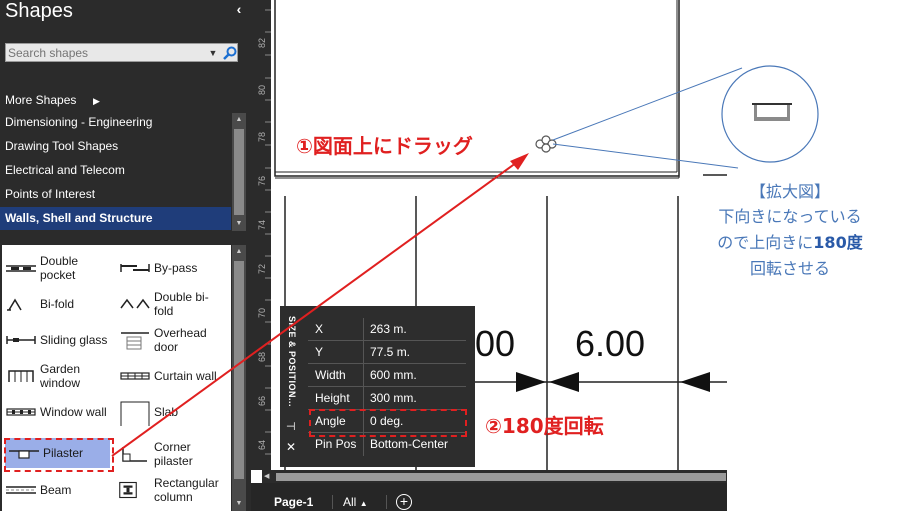  I want to click on enlarge-line3: 回転させる, so click(789, 268).